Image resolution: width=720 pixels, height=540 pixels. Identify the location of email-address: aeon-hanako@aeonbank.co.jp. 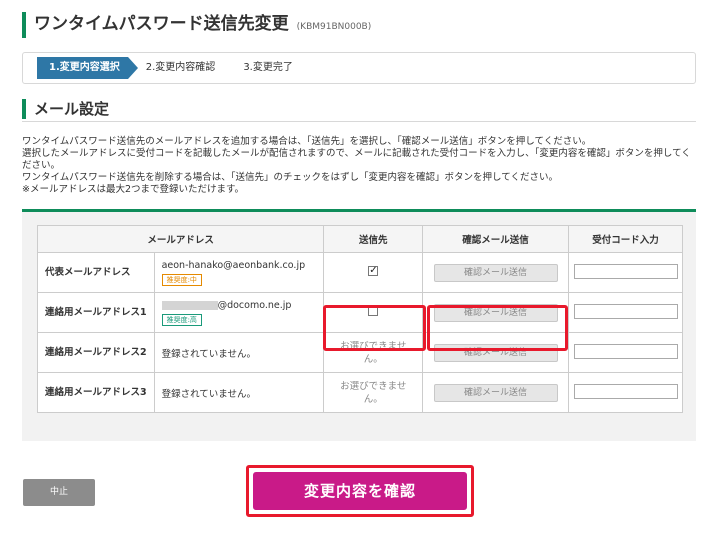
(233, 265).